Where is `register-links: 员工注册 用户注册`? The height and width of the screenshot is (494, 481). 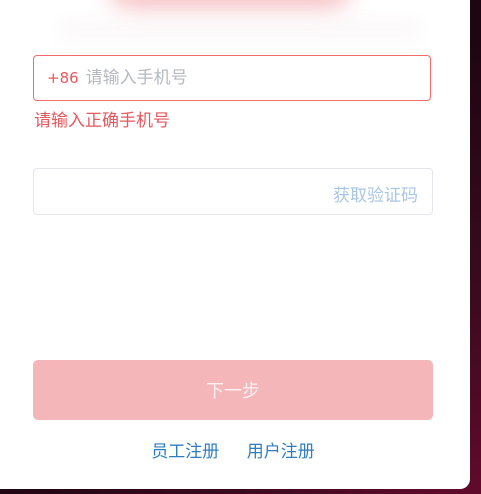
register-links: 员工注册 用户注册 is located at coordinates (233, 449).